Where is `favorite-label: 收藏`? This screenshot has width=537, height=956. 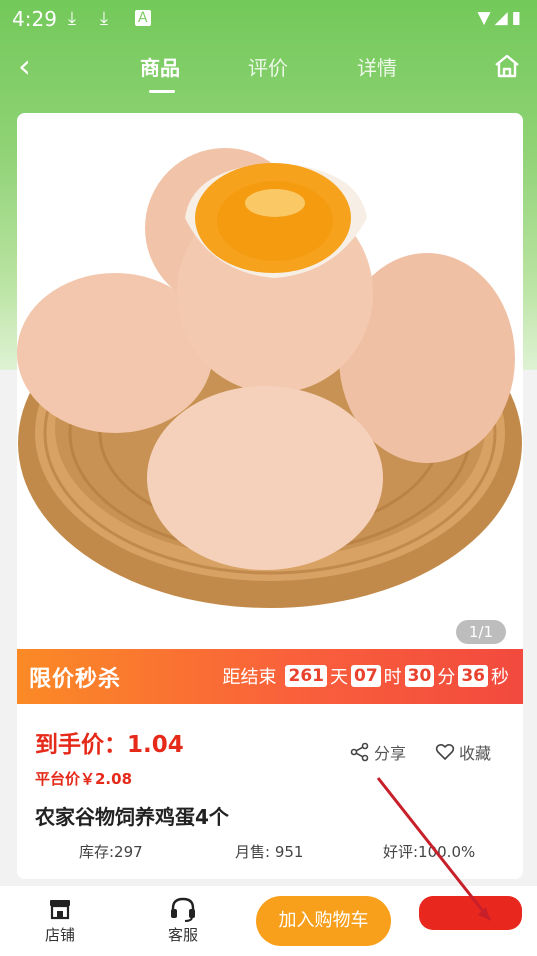 favorite-label: 收藏 is located at coordinates (475, 753).